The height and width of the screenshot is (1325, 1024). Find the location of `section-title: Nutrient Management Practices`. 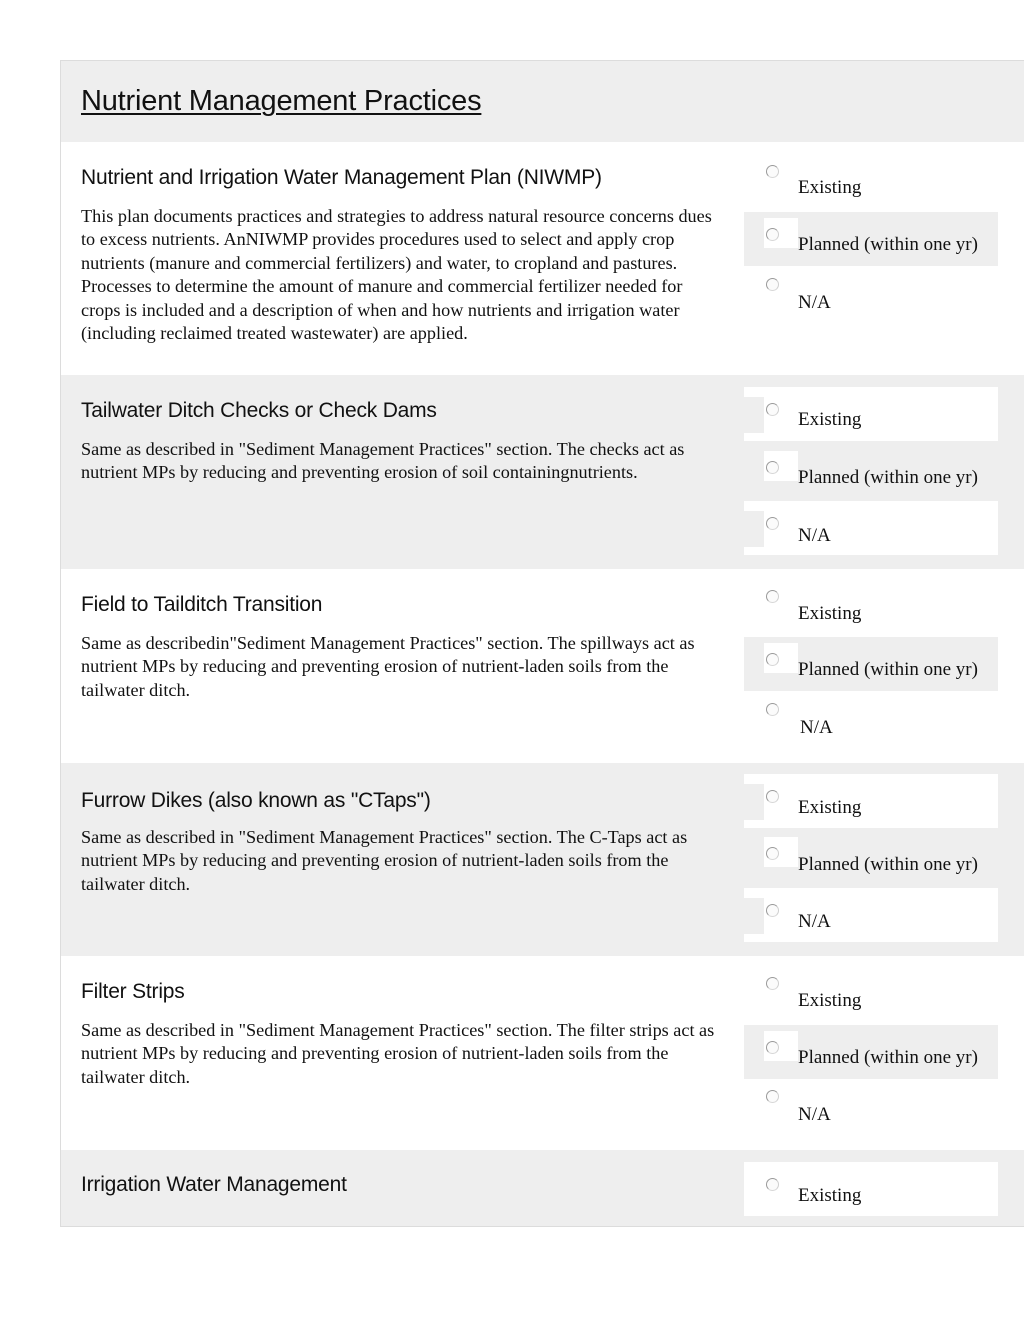

section-title: Nutrient Management Practices is located at coordinates (281, 101).